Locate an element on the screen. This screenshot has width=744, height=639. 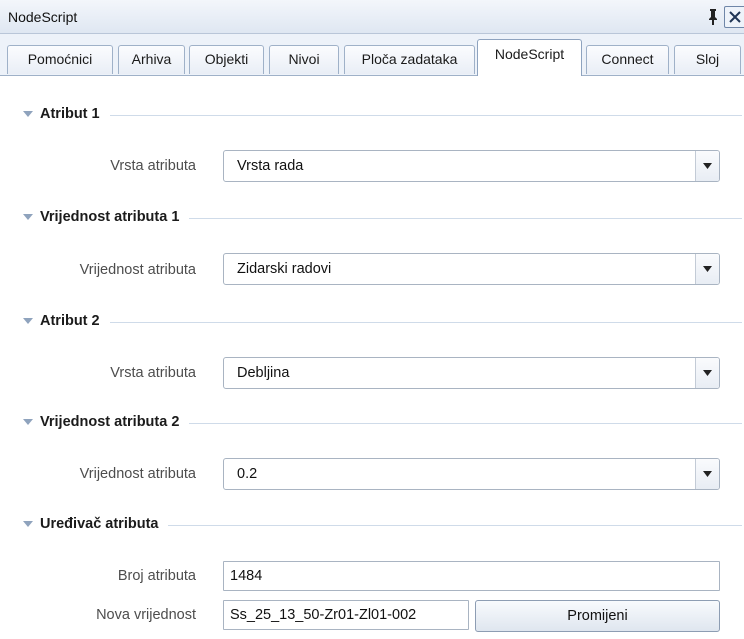
tab-nivoi: Nivoi is located at coordinates (304, 59).